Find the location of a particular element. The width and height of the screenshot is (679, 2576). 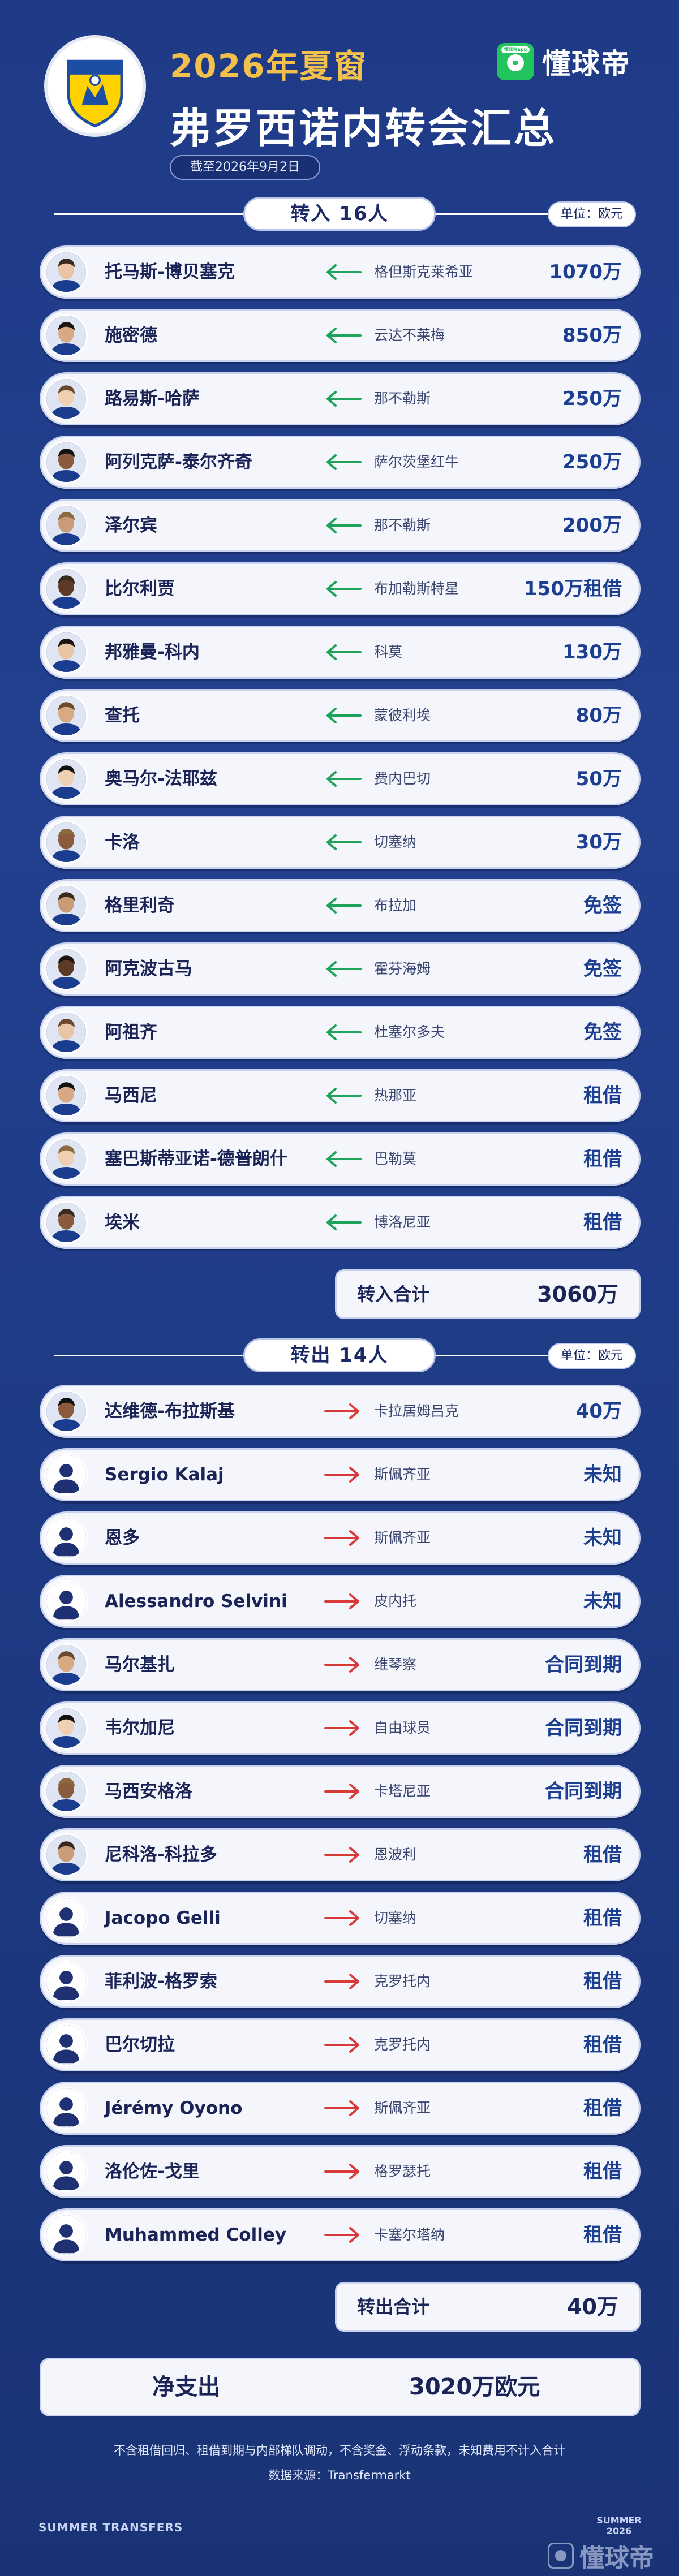

outgoing-heading-label: 转出 14人 is located at coordinates (339, 1355).